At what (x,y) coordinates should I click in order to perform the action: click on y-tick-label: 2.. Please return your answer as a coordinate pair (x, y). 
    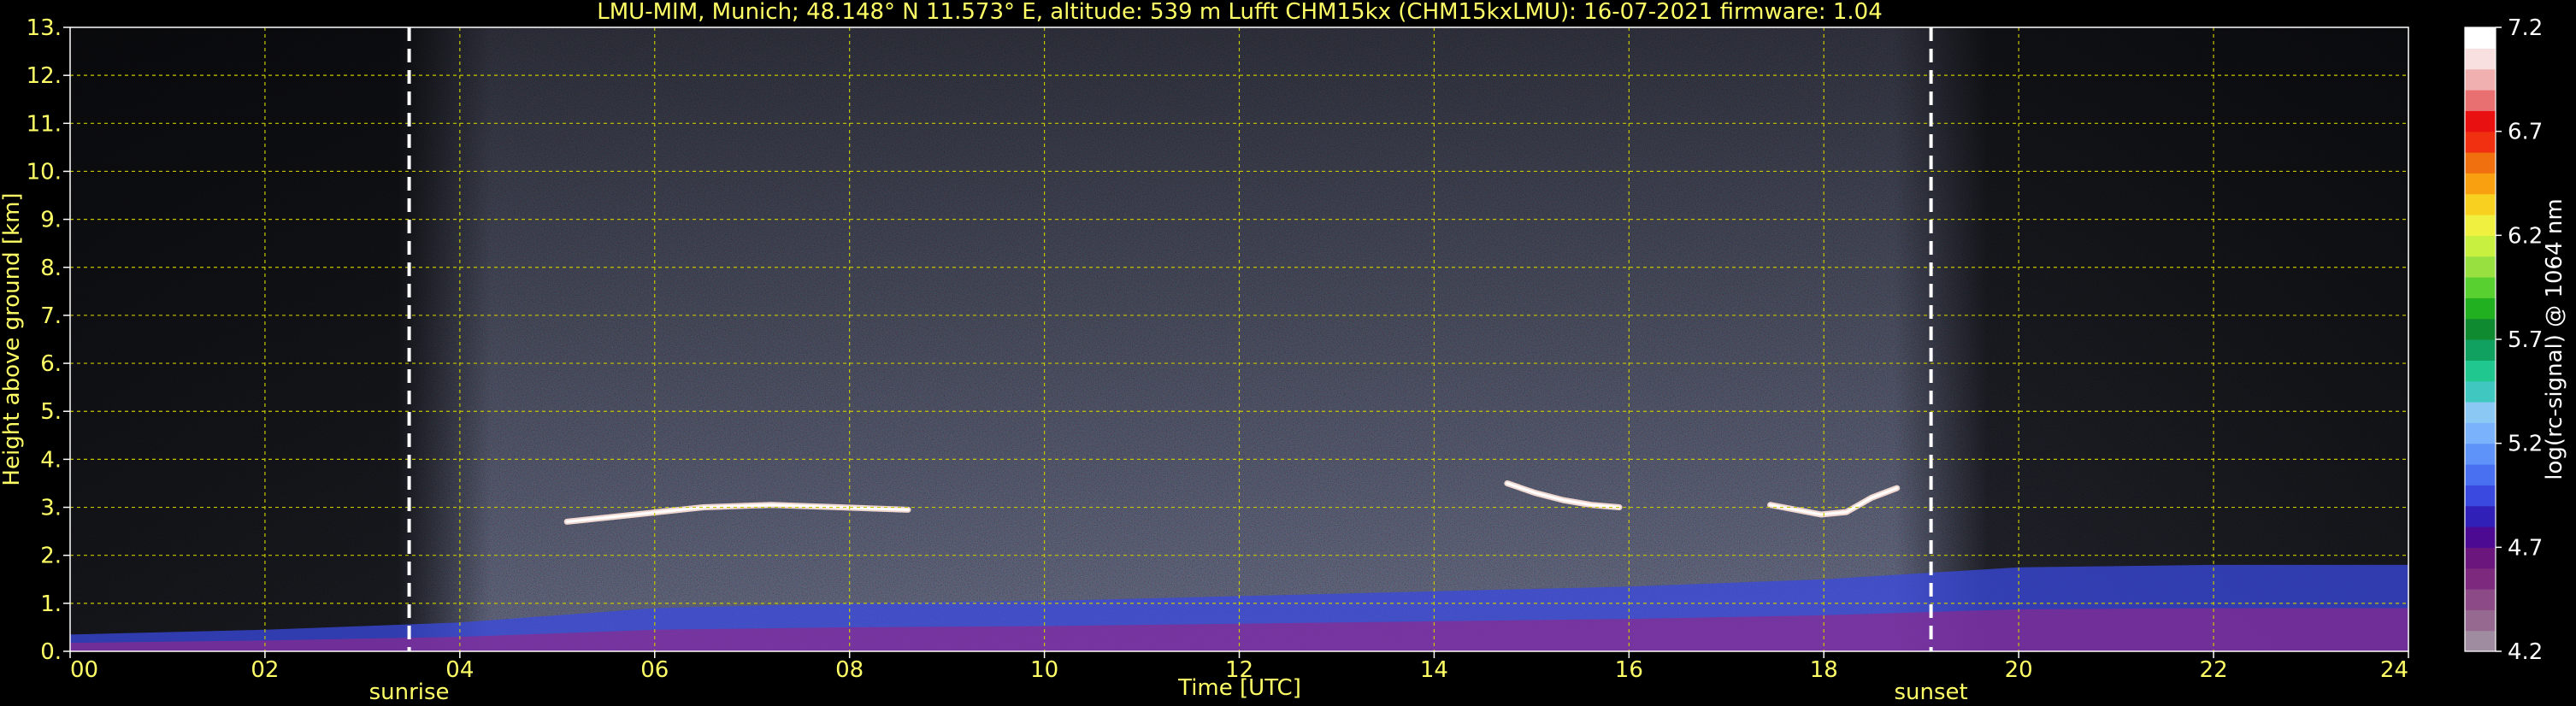
    Looking at the image, I should click on (51, 556).